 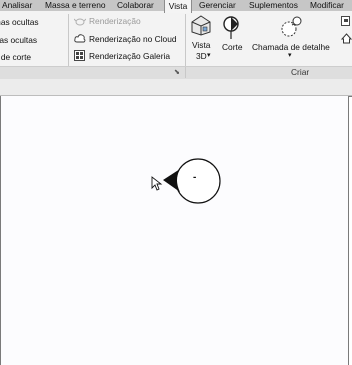 I want to click on remove-hidden-lines-button: Remover linhas ocultas, so click(x=18, y=40).